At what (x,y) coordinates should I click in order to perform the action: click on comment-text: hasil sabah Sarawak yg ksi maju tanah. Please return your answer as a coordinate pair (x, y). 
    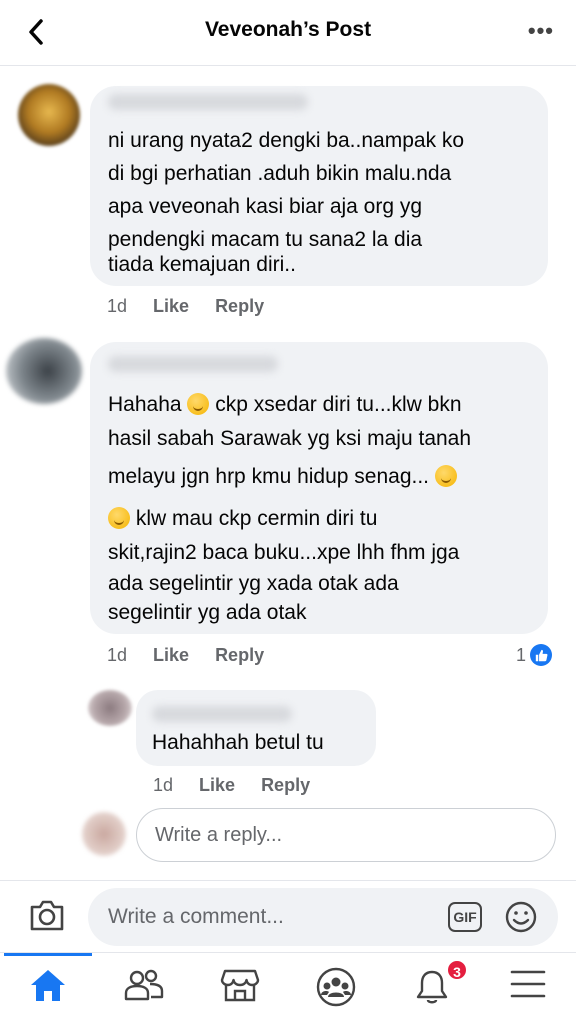
    Looking at the image, I should click on (290, 438).